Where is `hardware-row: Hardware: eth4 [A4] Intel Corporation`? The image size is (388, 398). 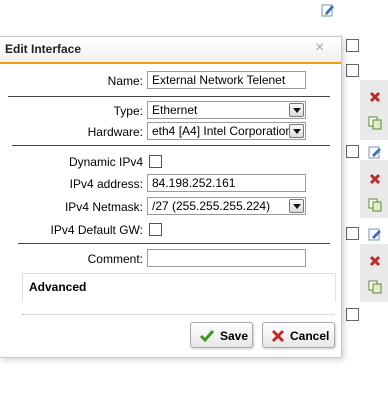
hardware-row: Hardware: eth4 [A4] Intel Corporation is located at coordinates (170, 132).